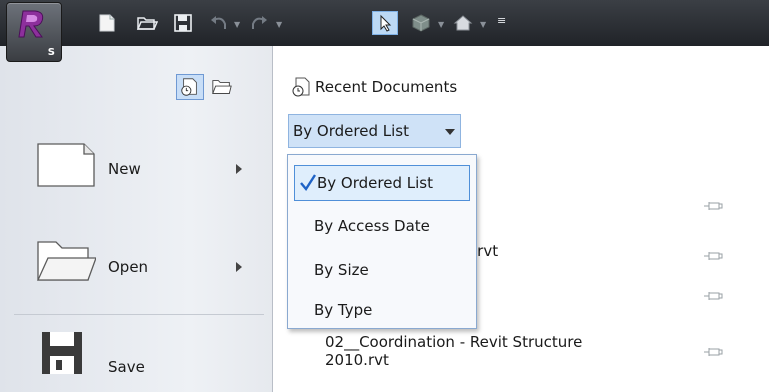 The width and height of the screenshot is (769, 392). I want to click on new-doc-icon, so click(107, 23).